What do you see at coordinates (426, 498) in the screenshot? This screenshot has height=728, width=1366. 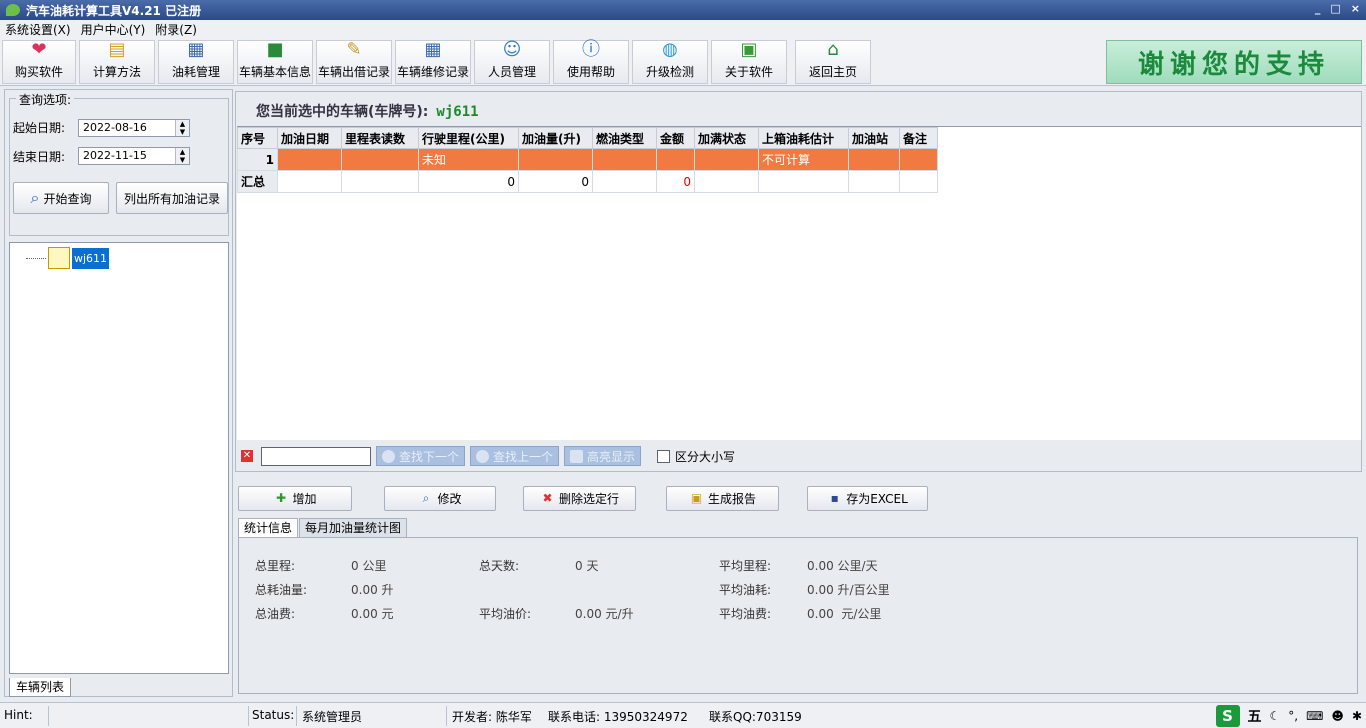 I see `edit-icon: ⌕` at bounding box center [426, 498].